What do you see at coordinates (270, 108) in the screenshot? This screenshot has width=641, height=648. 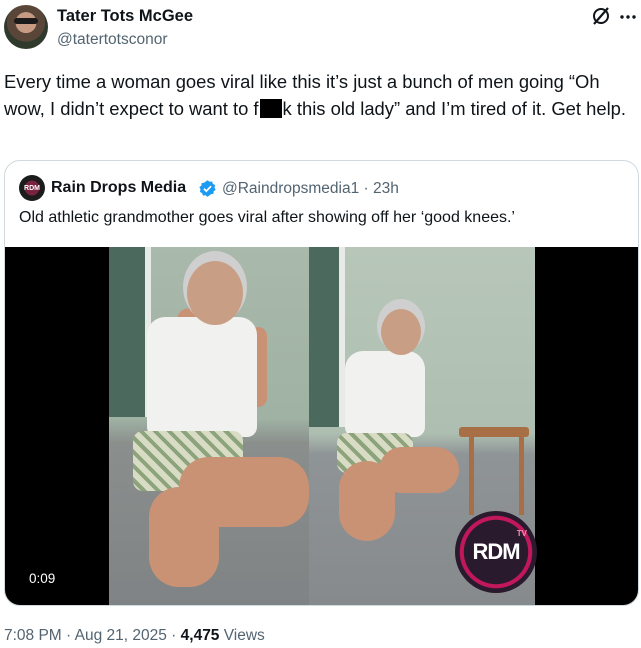 I see `redaction-block` at bounding box center [270, 108].